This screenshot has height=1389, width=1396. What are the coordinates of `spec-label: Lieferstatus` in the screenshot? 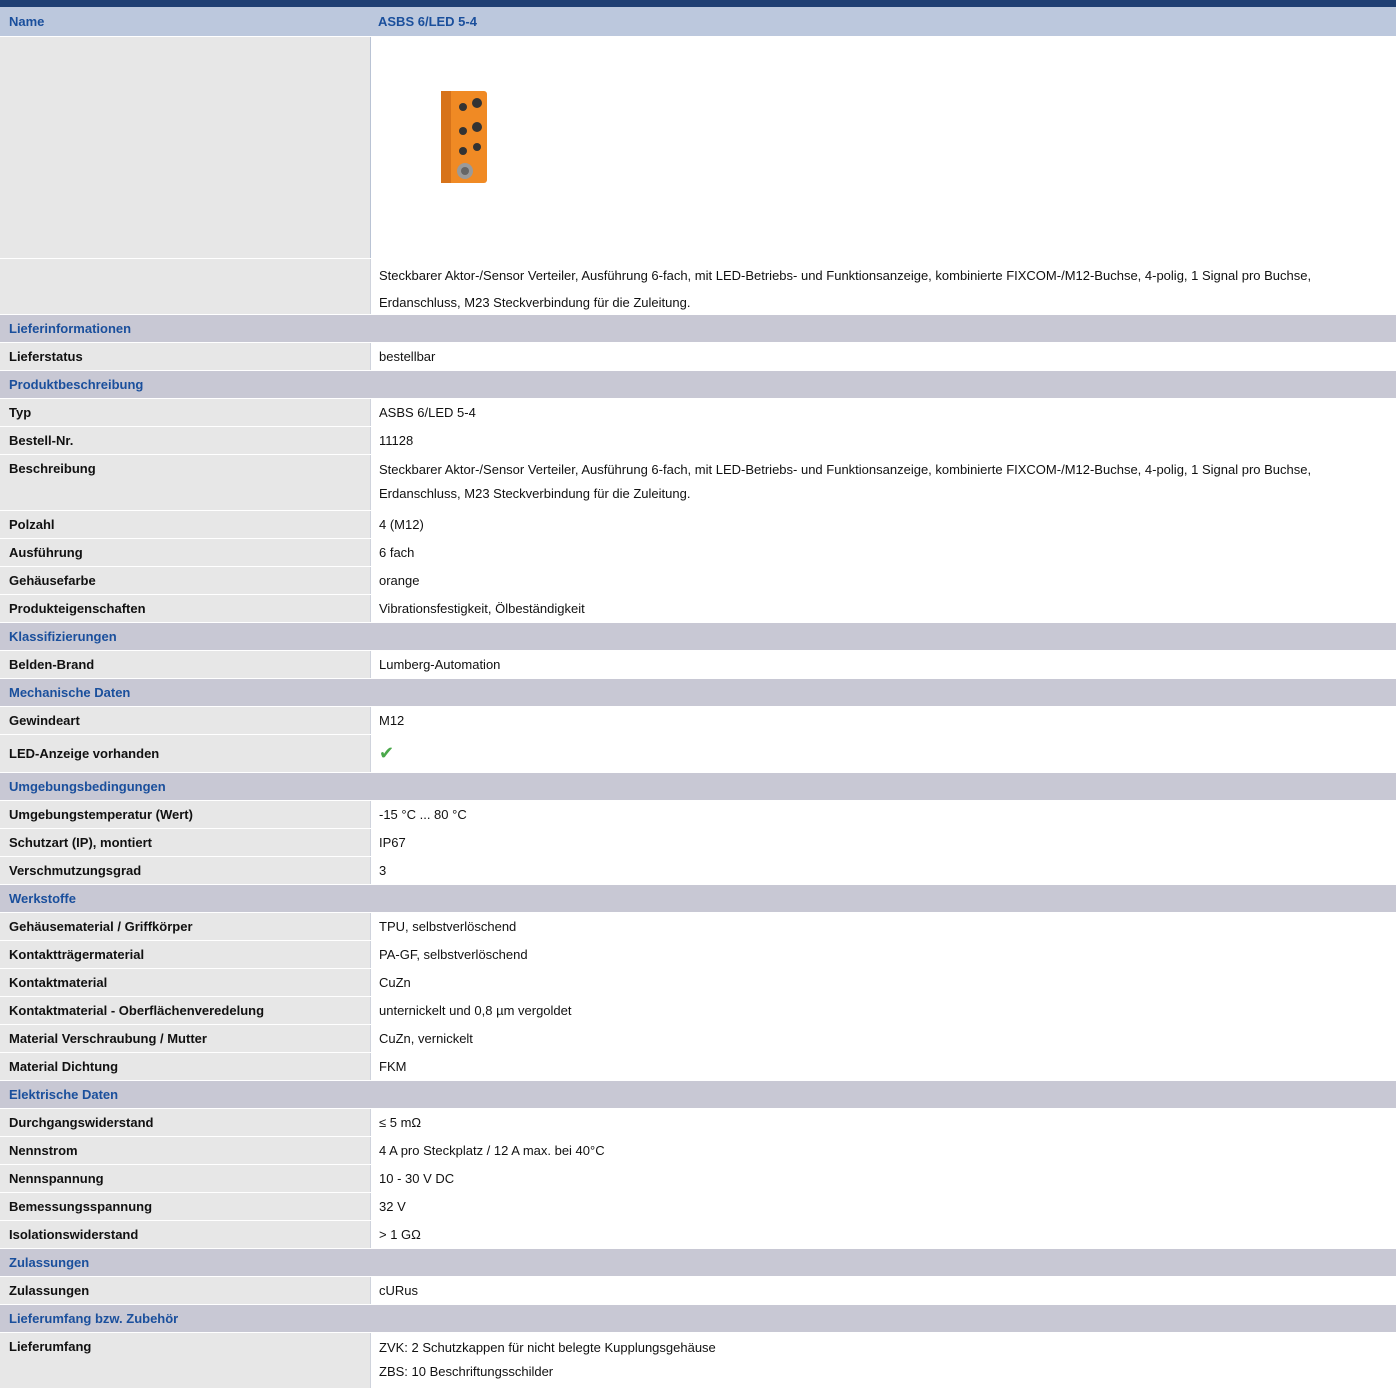 It's located at (46, 356).